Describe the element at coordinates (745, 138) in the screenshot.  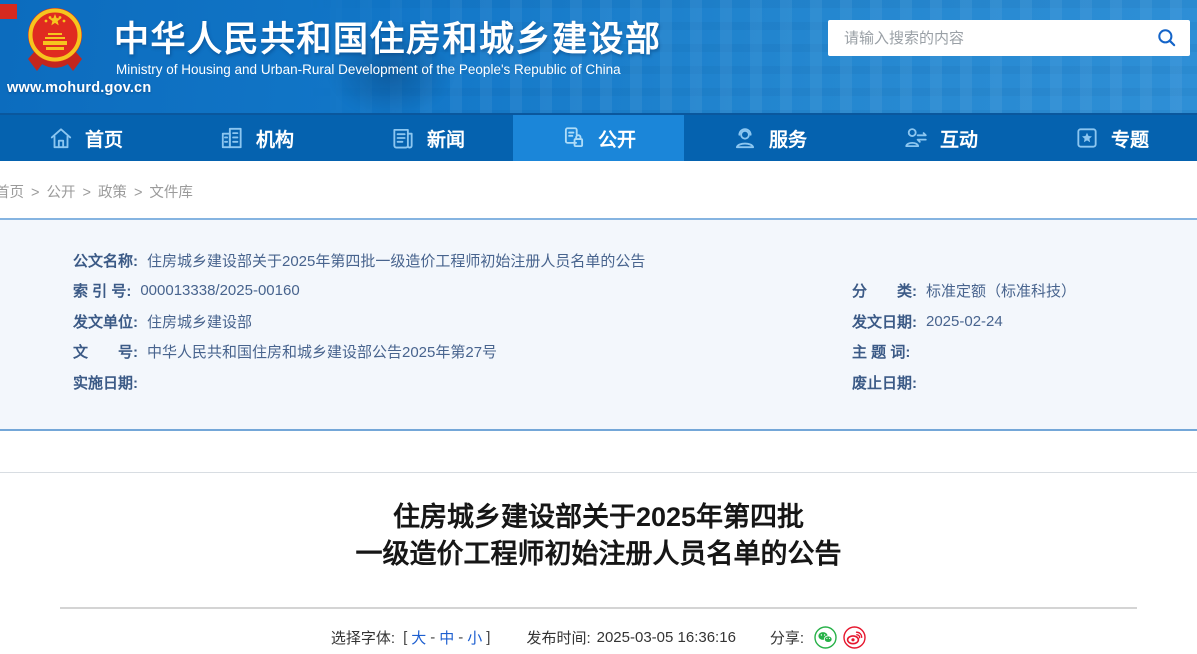
I see `service-icon` at that location.